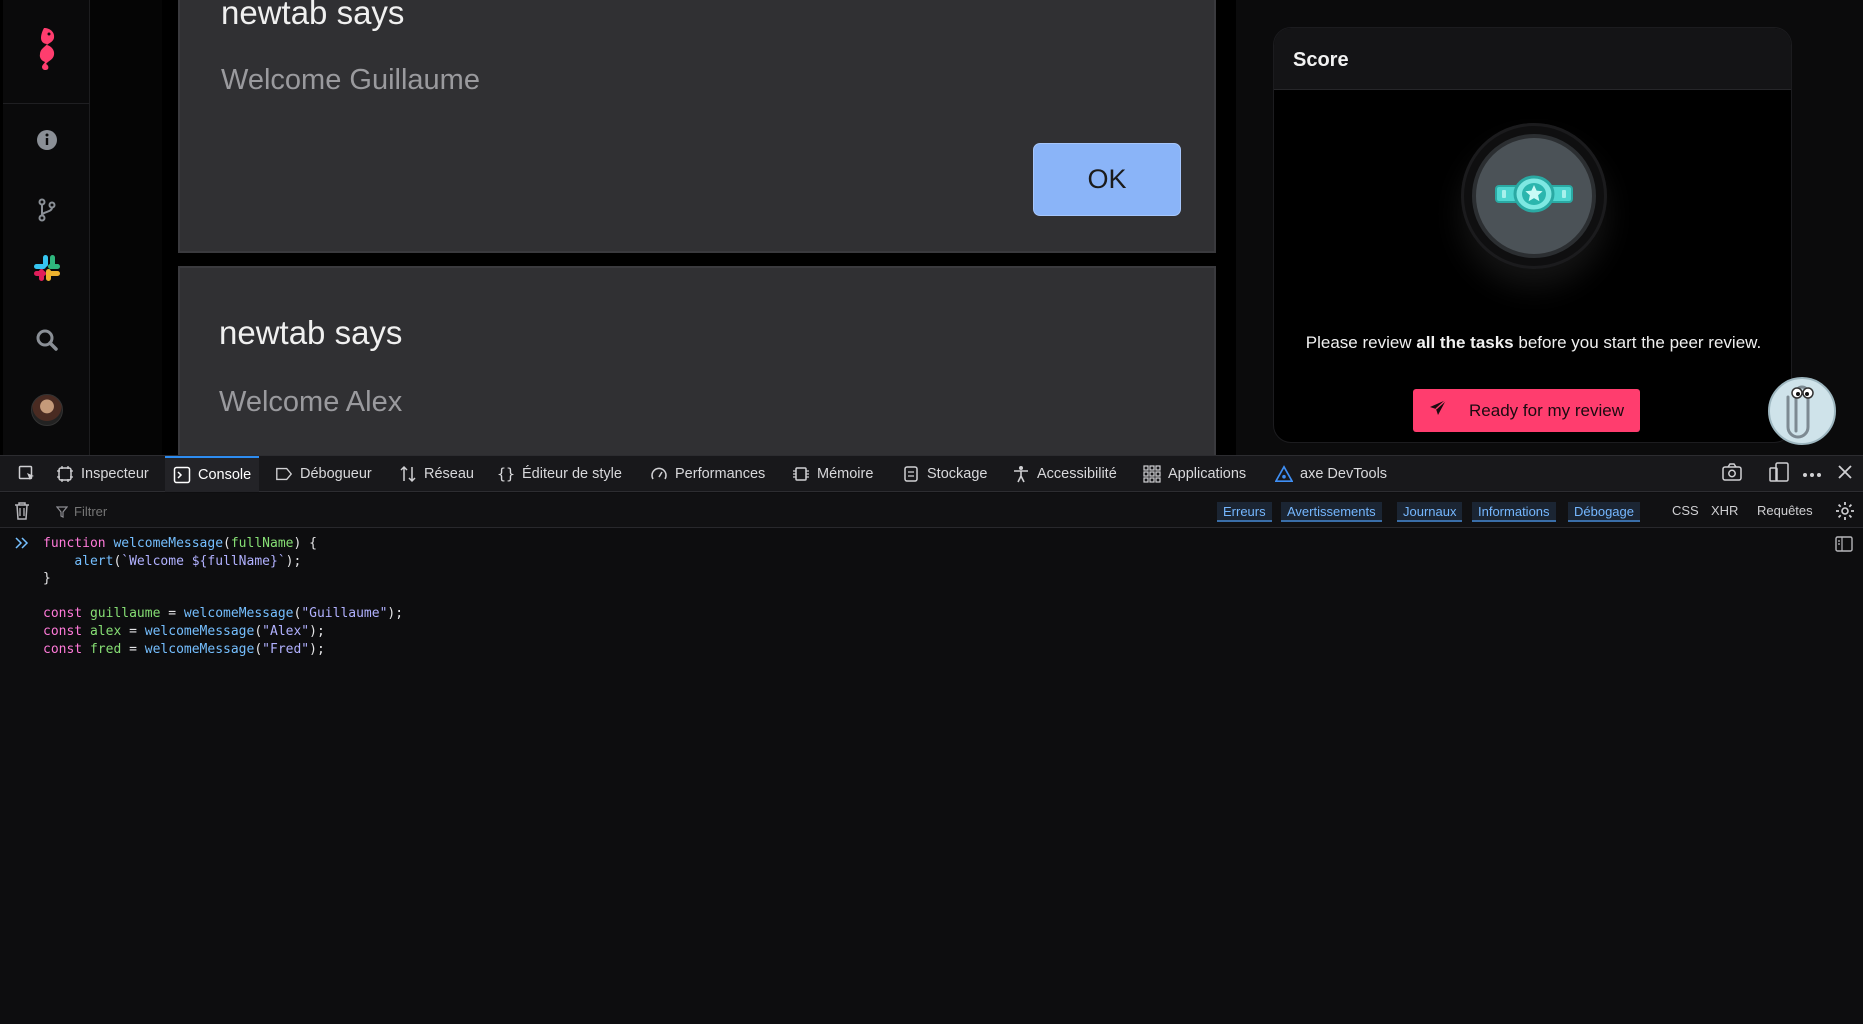 This screenshot has height=1024, width=1863. I want to click on assistant-clippy-button, so click(1802, 411).